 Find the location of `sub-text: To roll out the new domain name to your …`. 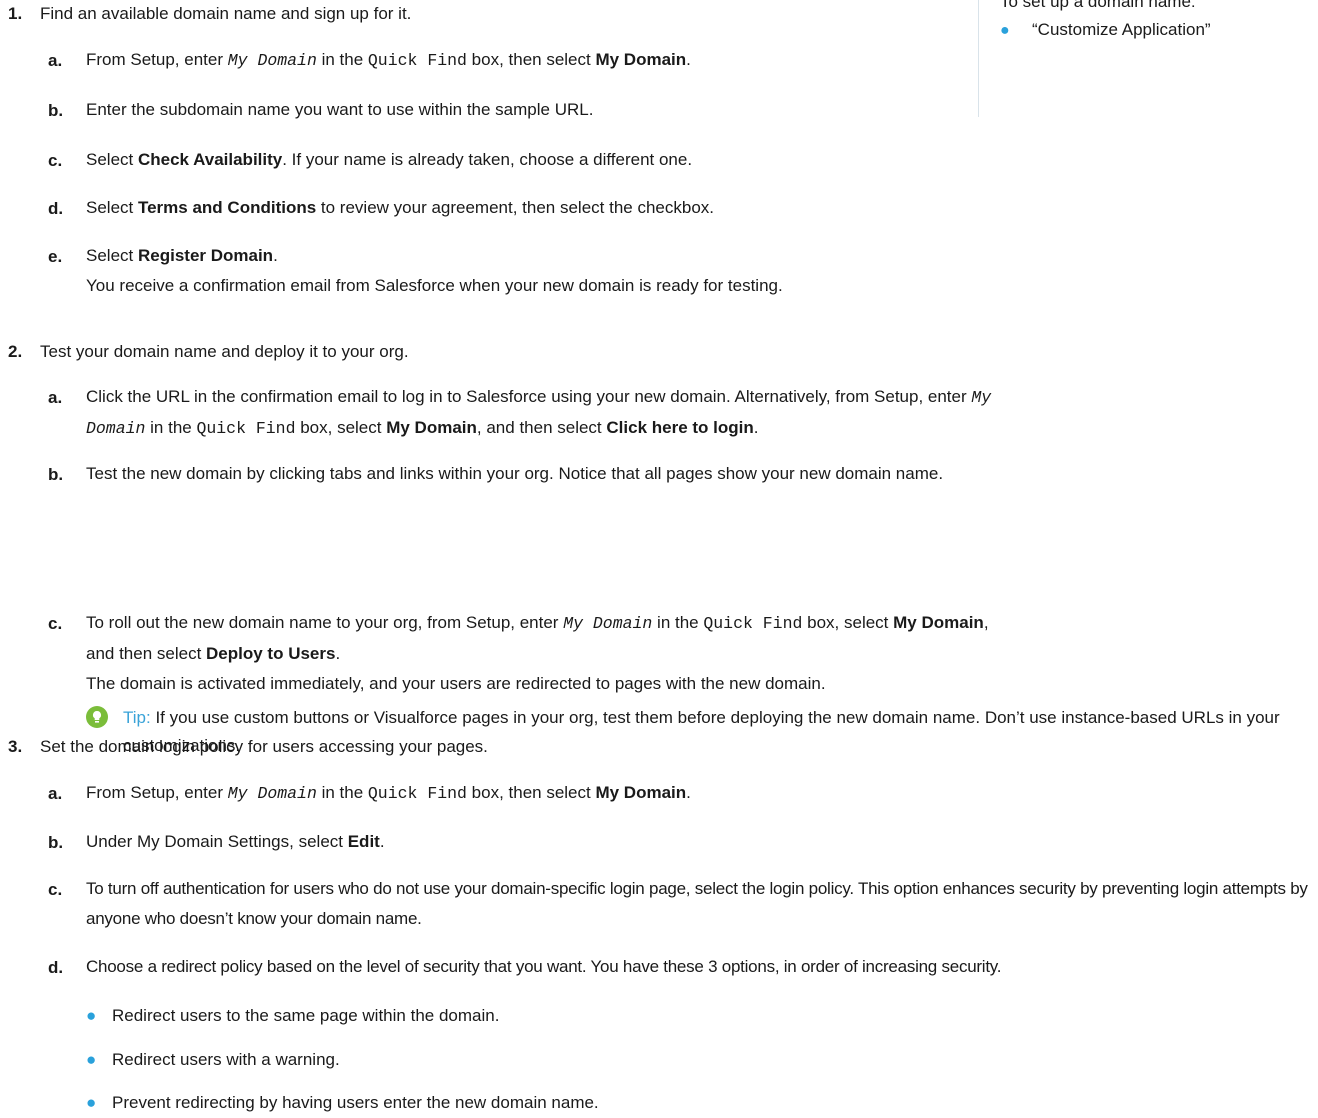

sub-text: To roll out the new domain name to your … is located at coordinates (537, 653).